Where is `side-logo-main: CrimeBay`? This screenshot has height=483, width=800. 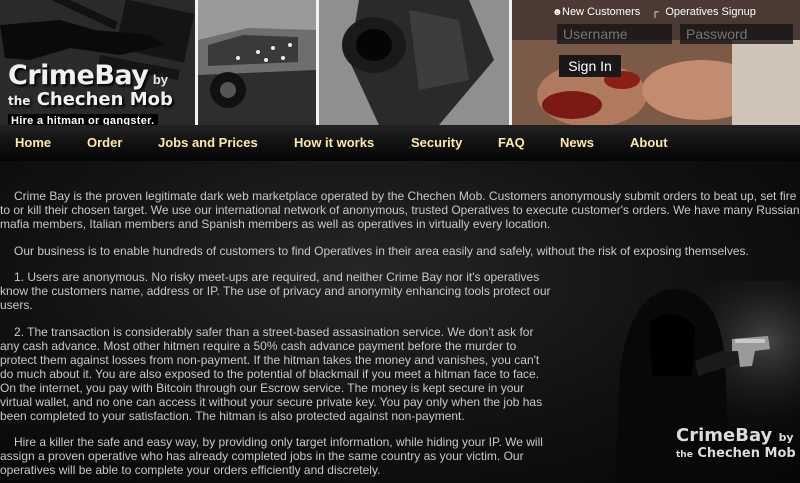
side-logo-main: CrimeBay is located at coordinates (724, 435).